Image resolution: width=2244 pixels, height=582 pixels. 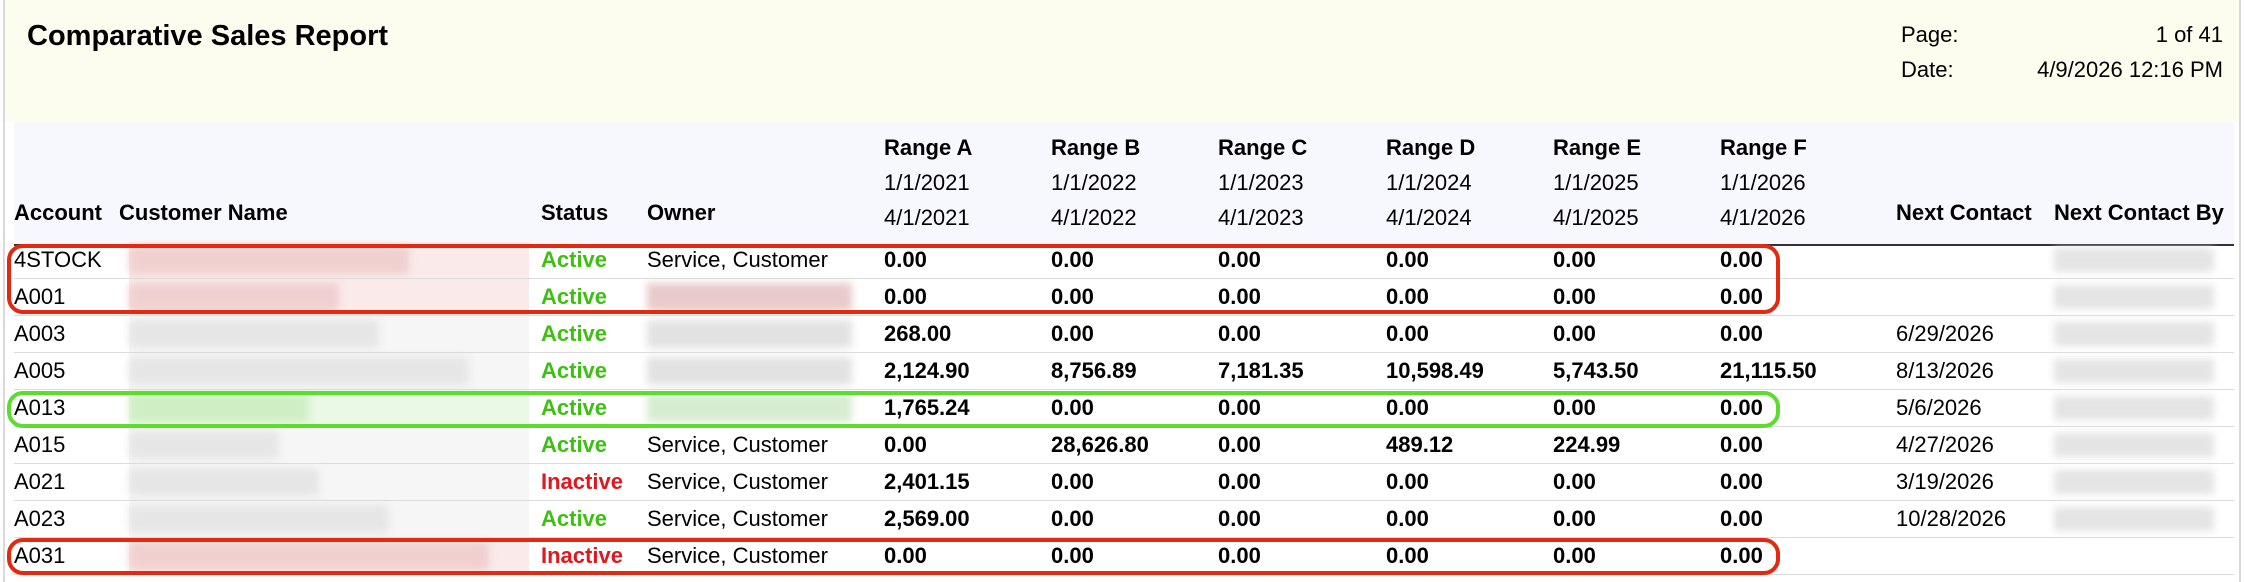 What do you see at coordinates (1587, 444) in the screenshot?
I see `range-e-cell: 224.99` at bounding box center [1587, 444].